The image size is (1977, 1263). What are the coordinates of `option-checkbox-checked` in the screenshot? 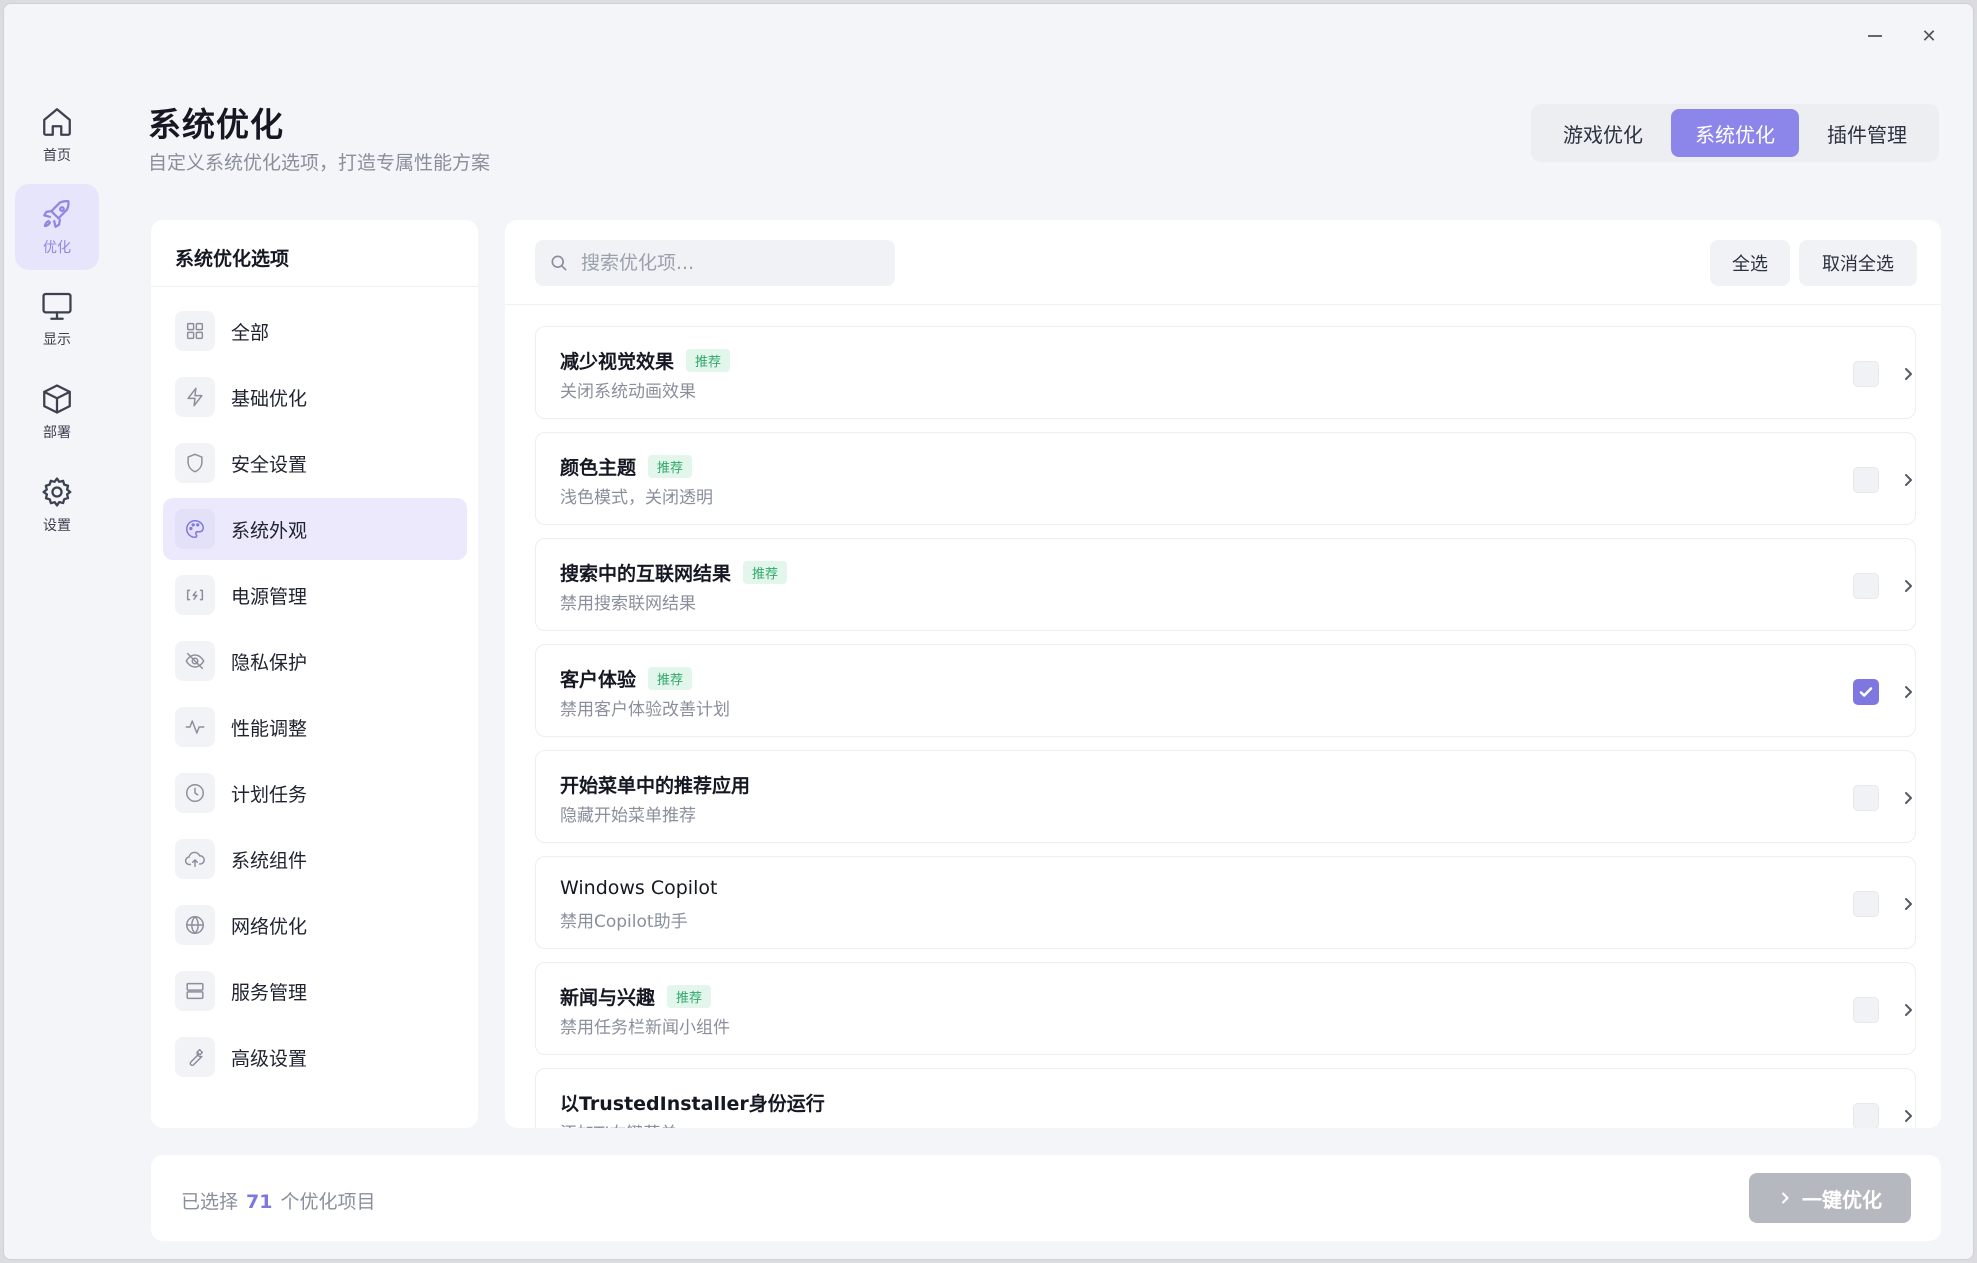 It's located at (1866, 692).